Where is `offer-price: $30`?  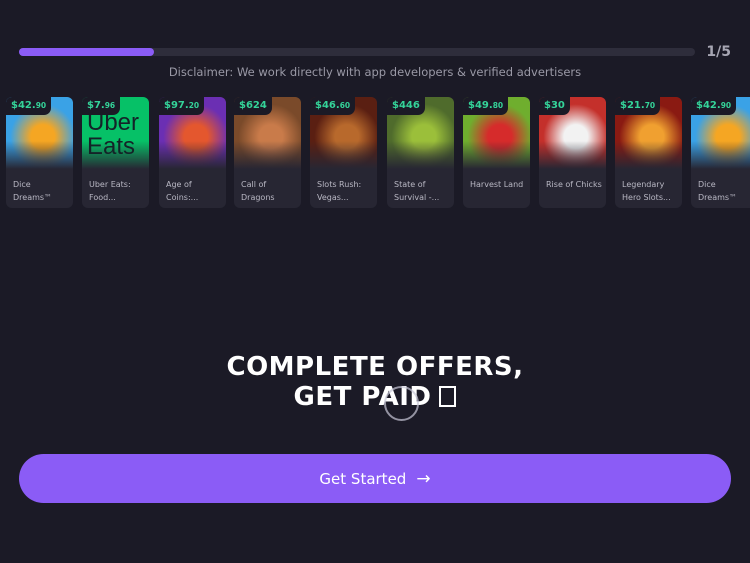
offer-price: $30 is located at coordinates (554, 106).